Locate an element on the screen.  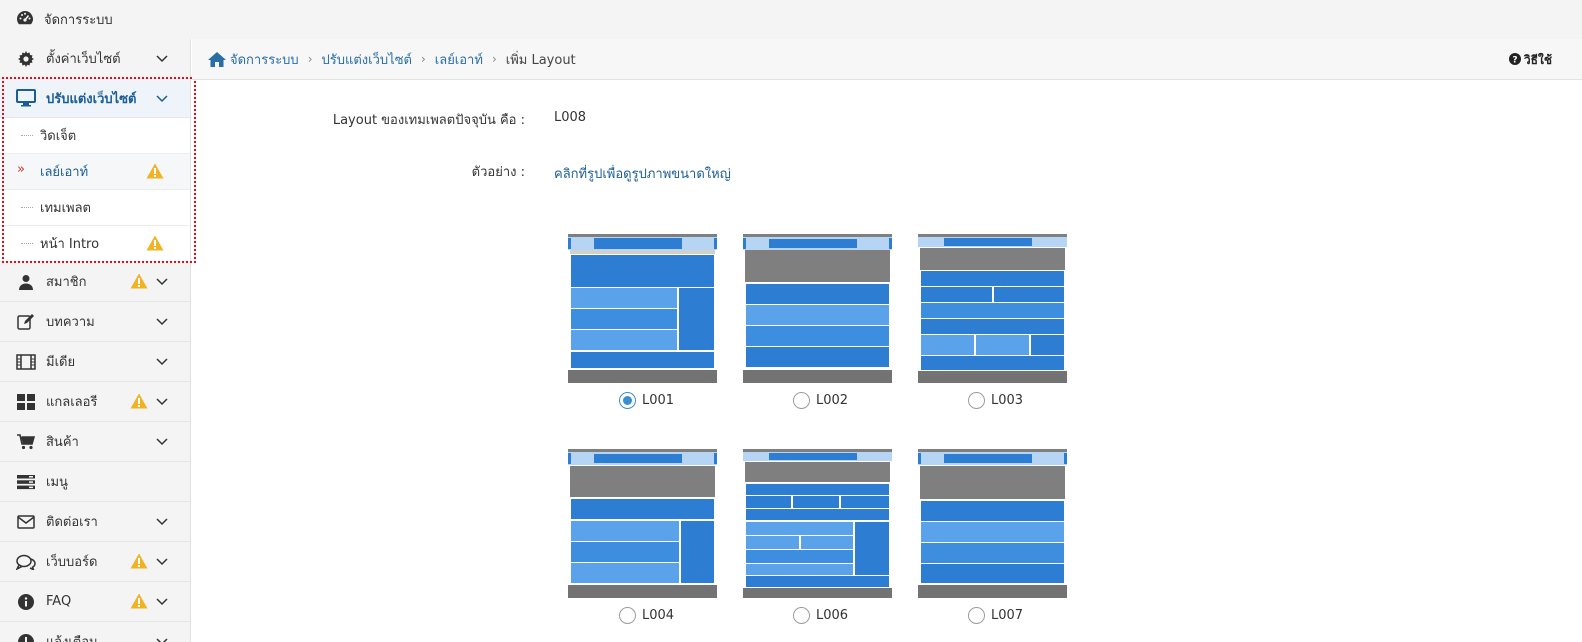
dashboard-icon is located at coordinates (25, 20).